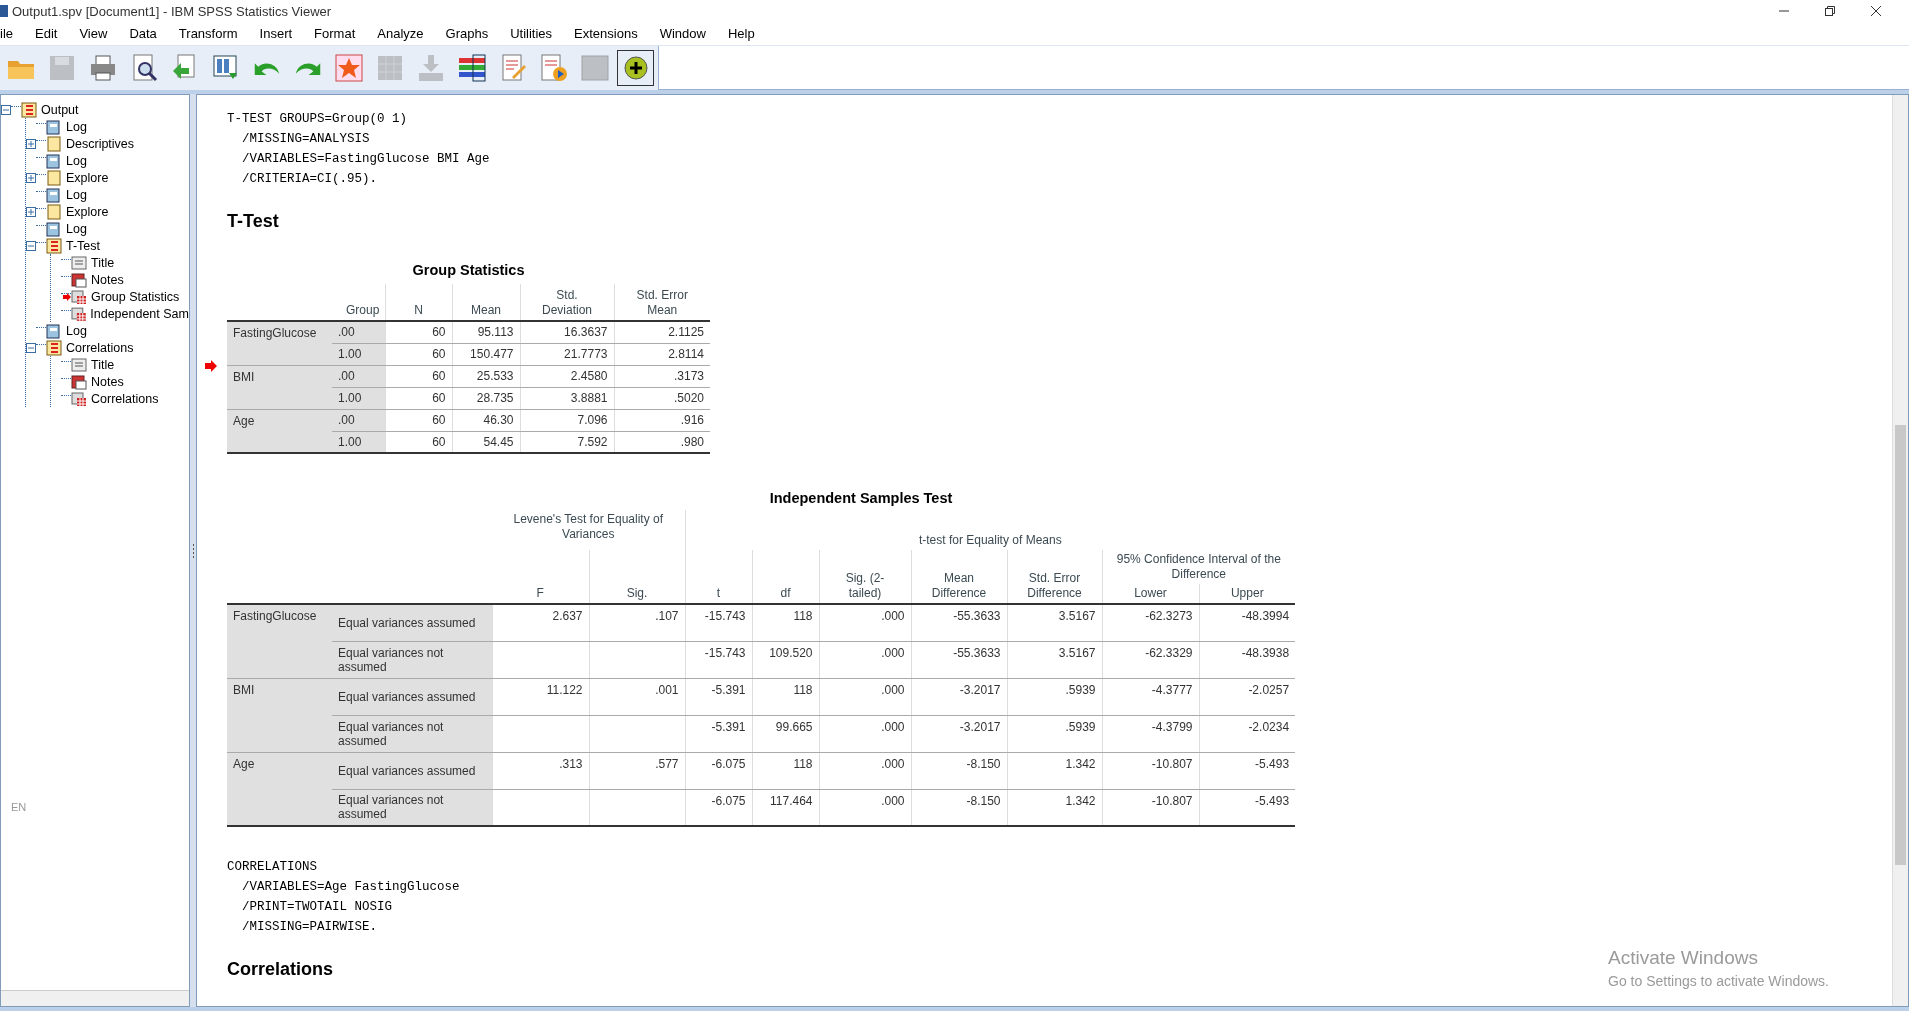 This screenshot has width=1909, height=1011. I want to click on restore-icon, so click(1830, 11).